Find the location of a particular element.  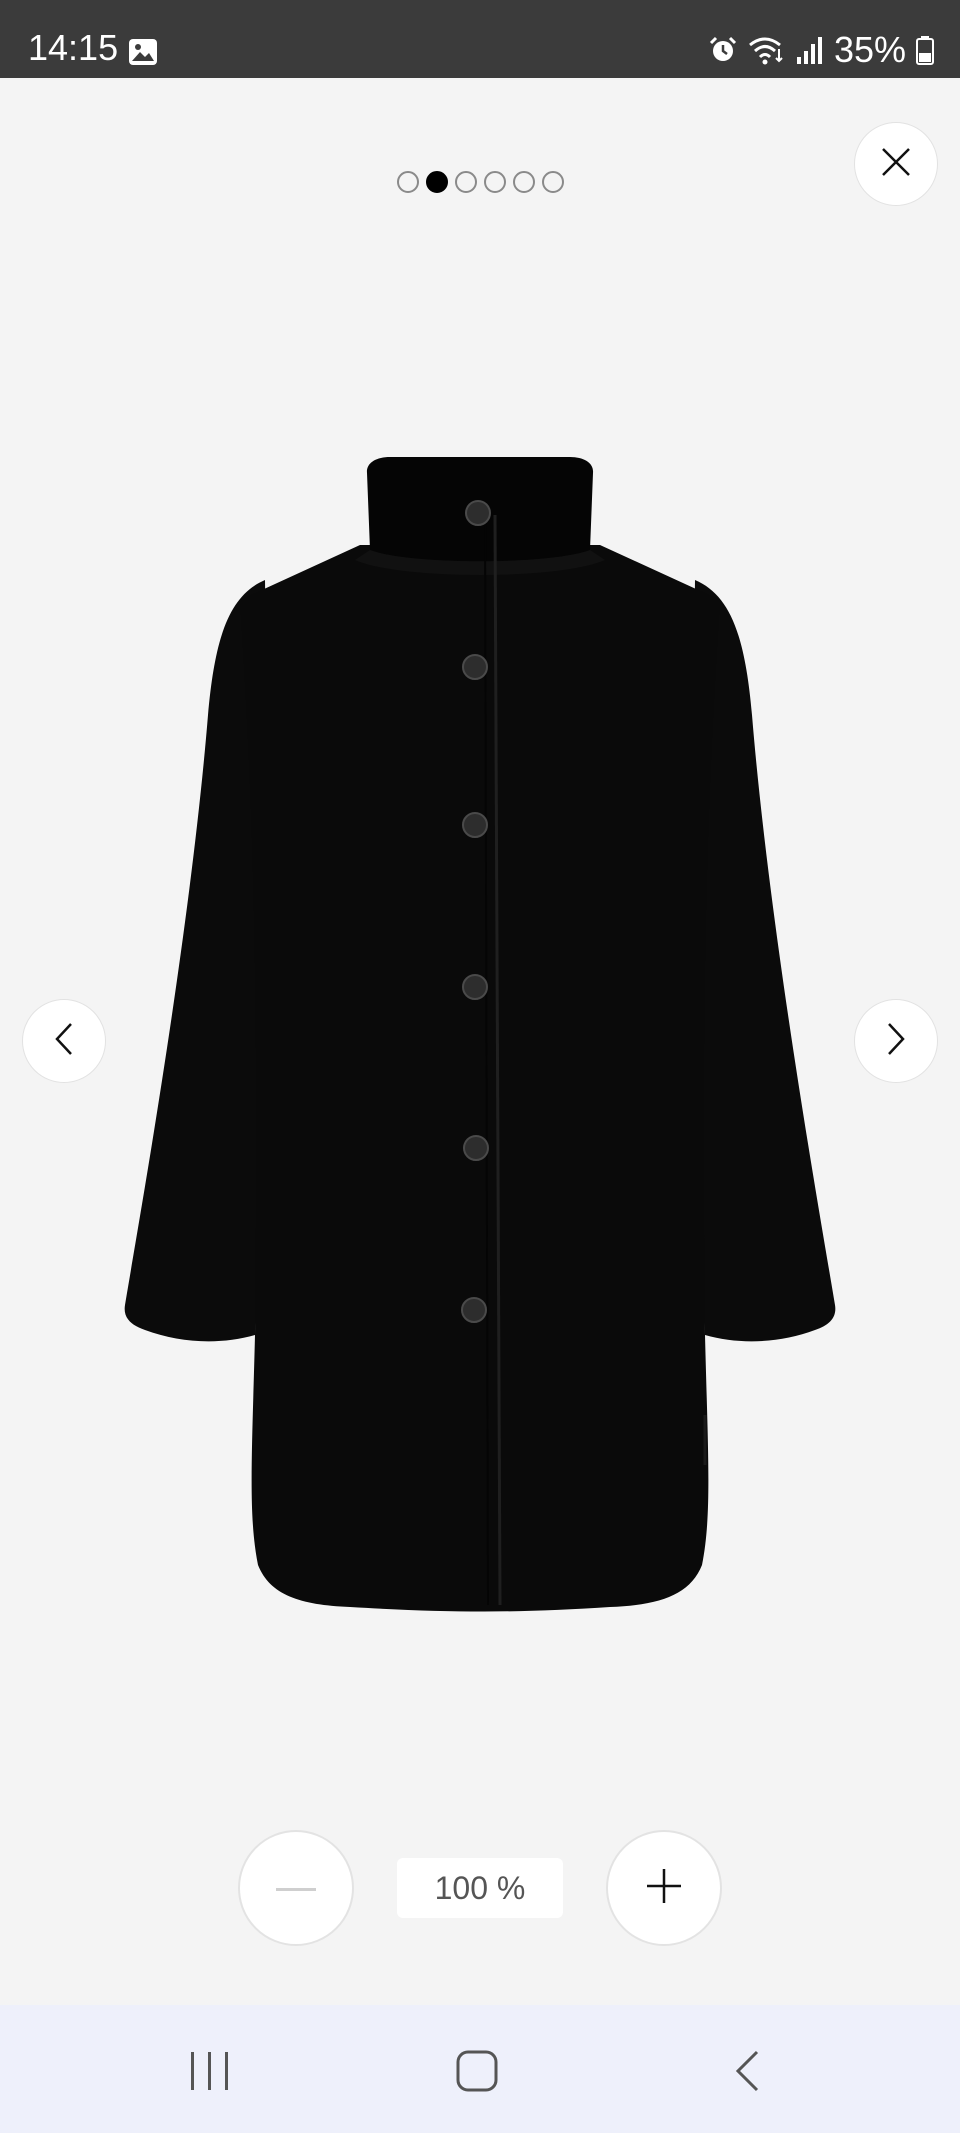

navigation-bar is located at coordinates (480, 2069).